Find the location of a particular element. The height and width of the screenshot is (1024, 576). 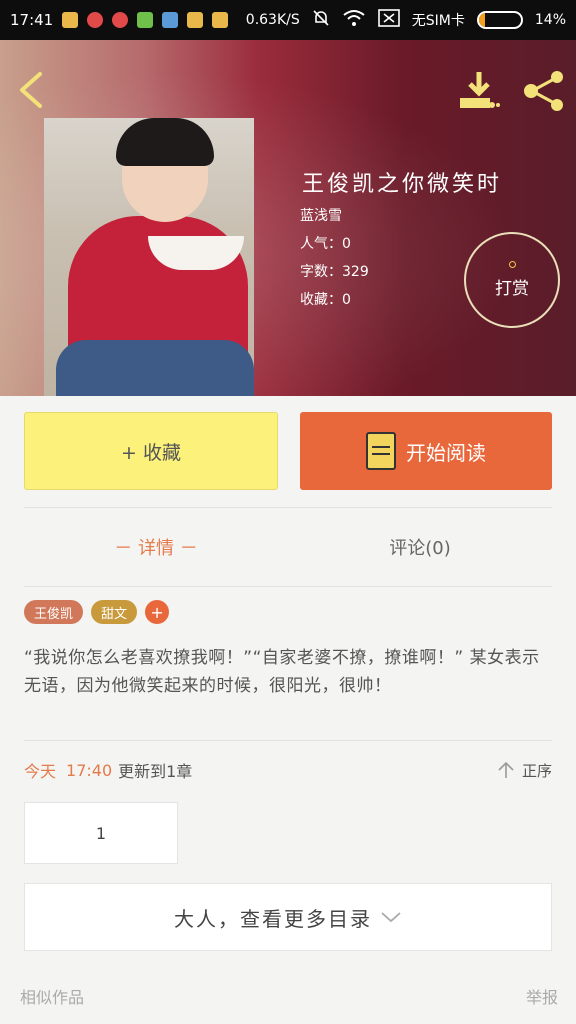

reward-button: 打赏 is located at coordinates (512, 280).